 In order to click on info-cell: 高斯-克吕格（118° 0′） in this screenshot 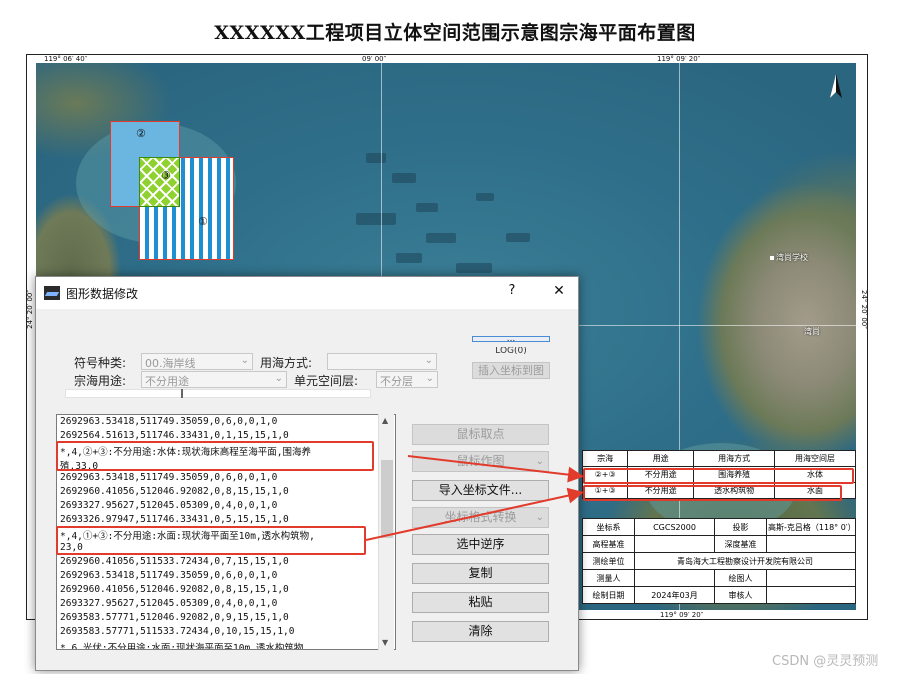, I will do `click(811, 527)`.